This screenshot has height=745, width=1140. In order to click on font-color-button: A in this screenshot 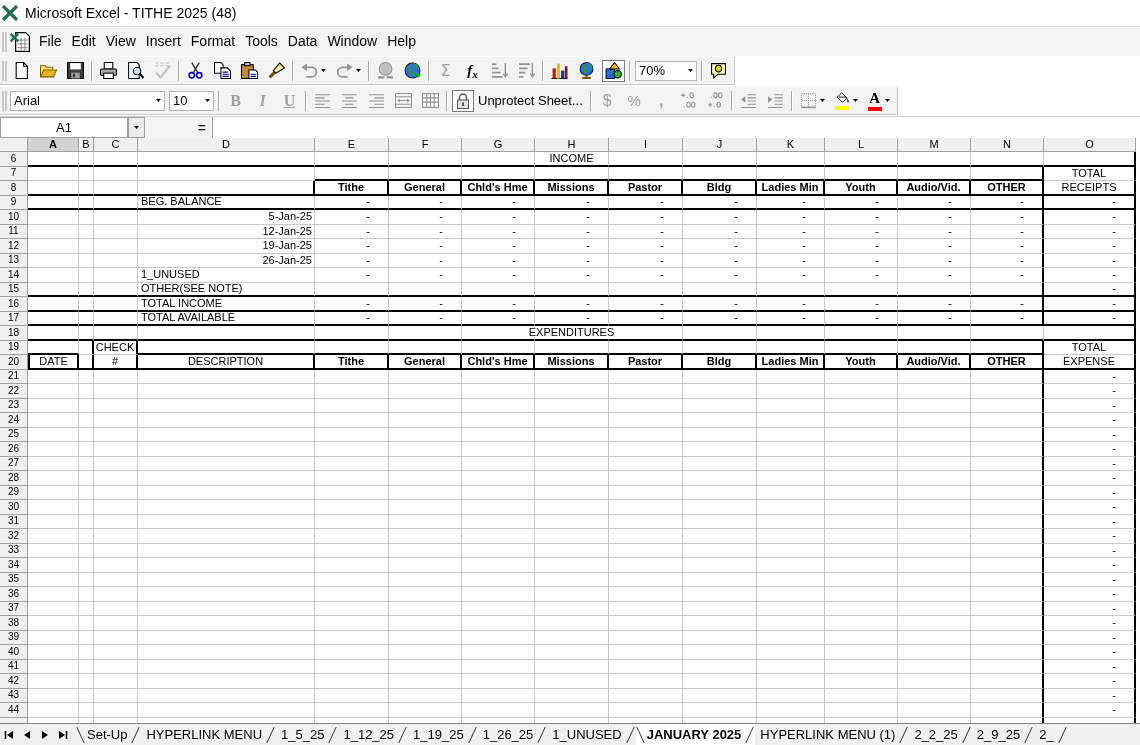, I will do `click(878, 100)`.